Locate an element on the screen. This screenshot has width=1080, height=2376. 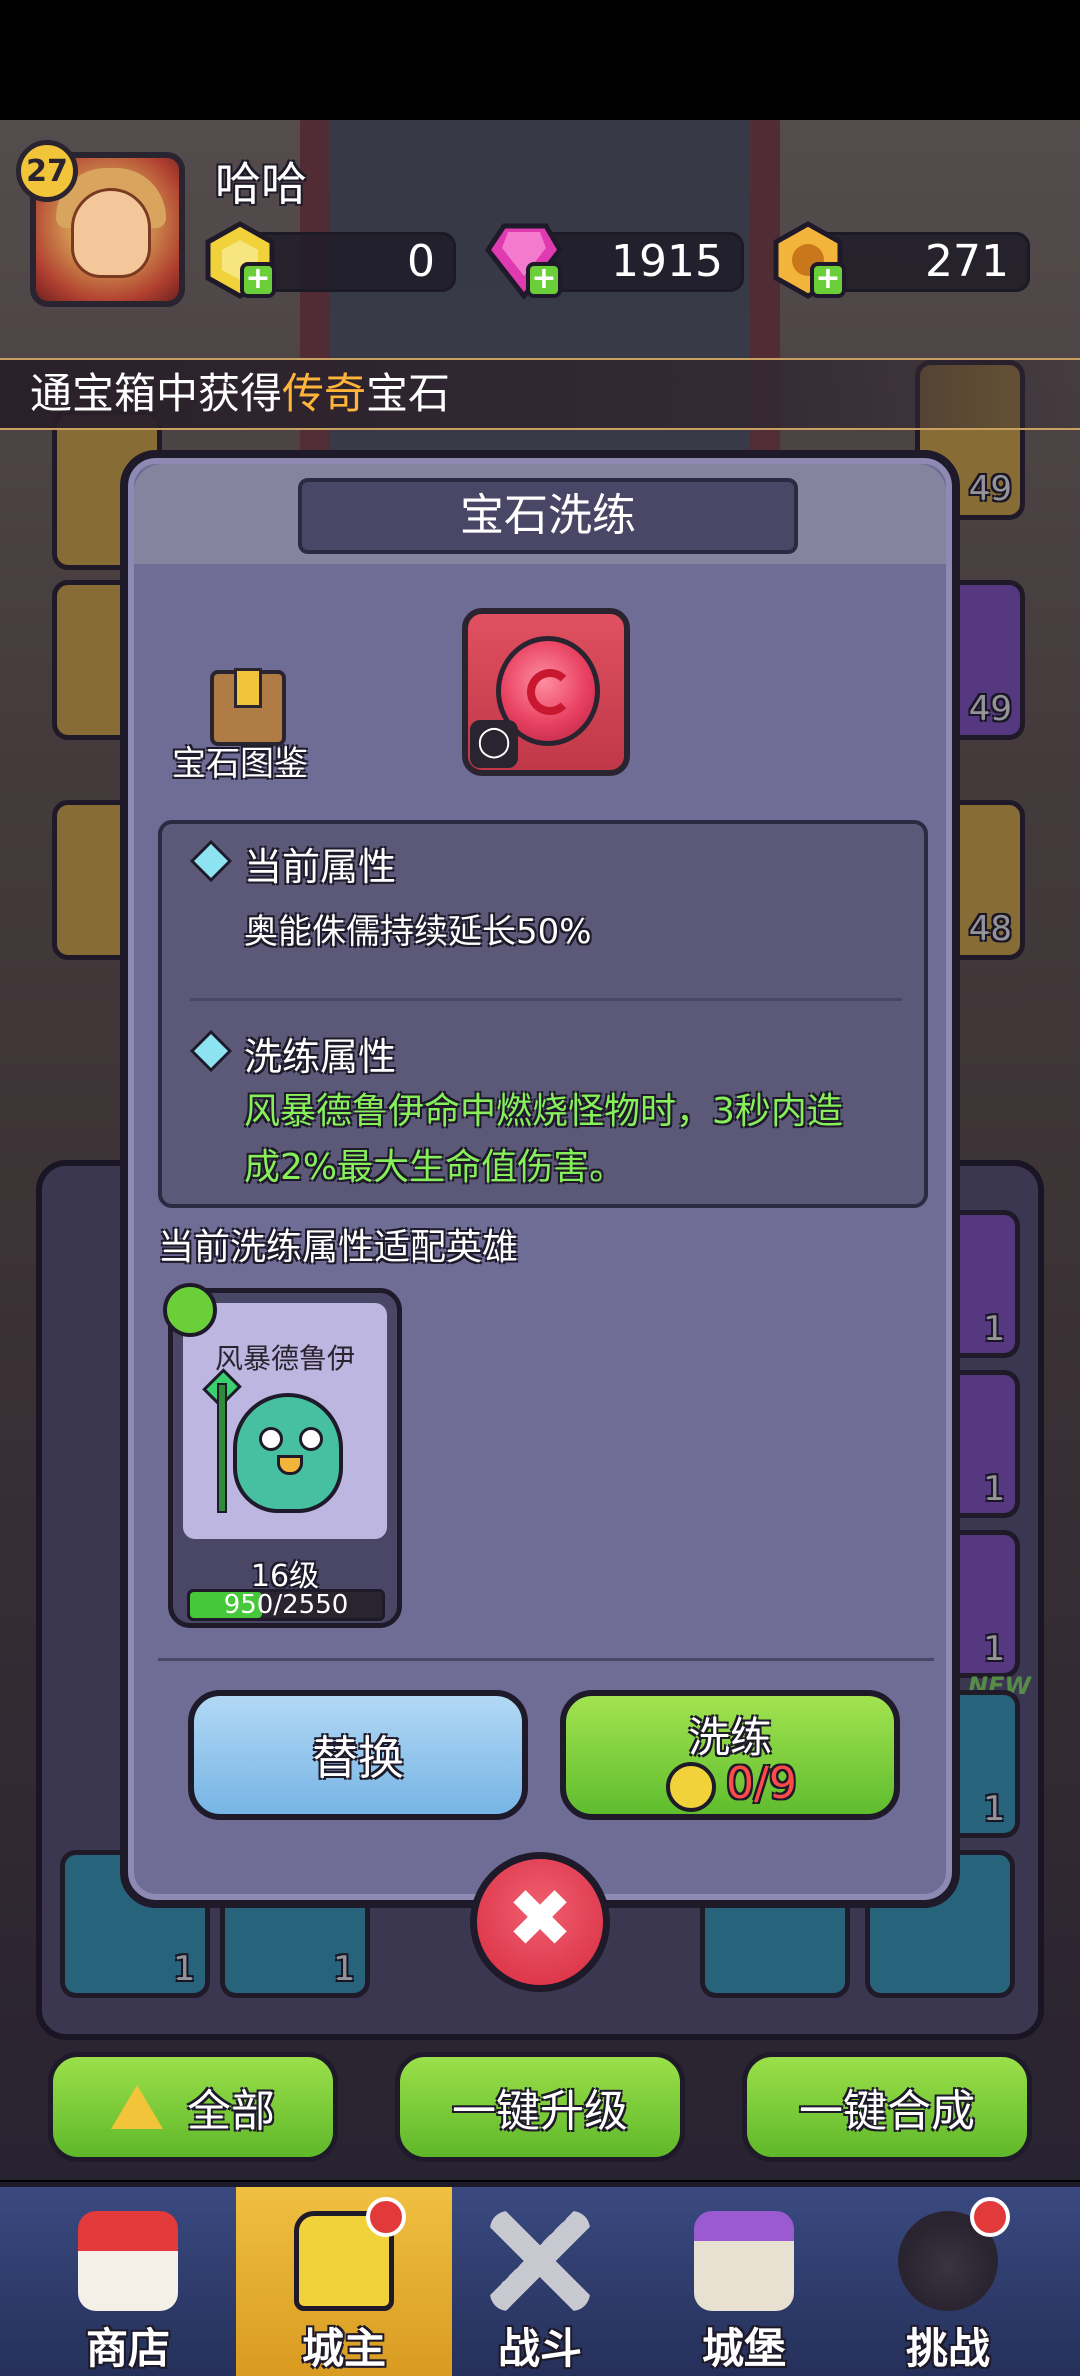
gem-codex-label: 宝石图鉴 is located at coordinates (240, 760).